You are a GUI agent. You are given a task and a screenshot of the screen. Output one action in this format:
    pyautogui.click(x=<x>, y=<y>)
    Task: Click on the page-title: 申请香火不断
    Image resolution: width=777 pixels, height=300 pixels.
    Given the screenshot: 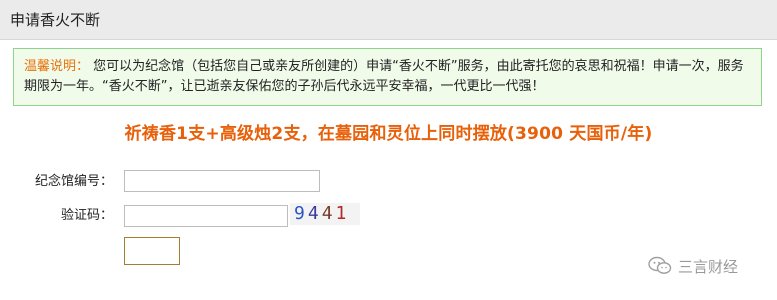 What is the action you would take?
    pyautogui.click(x=55, y=20)
    